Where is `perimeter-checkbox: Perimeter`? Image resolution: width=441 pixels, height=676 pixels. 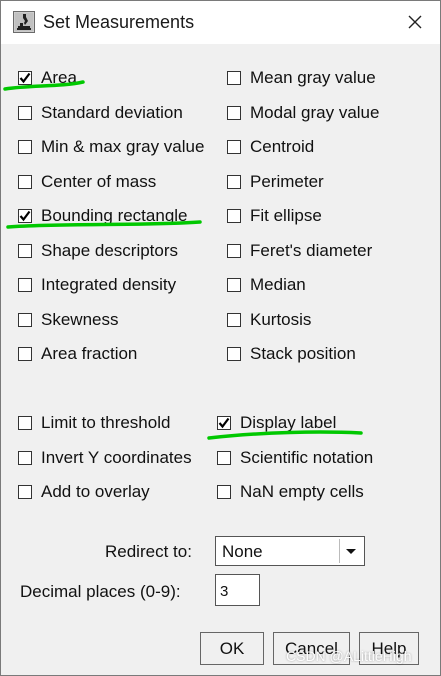
perimeter-checkbox: Perimeter is located at coordinates (275, 182).